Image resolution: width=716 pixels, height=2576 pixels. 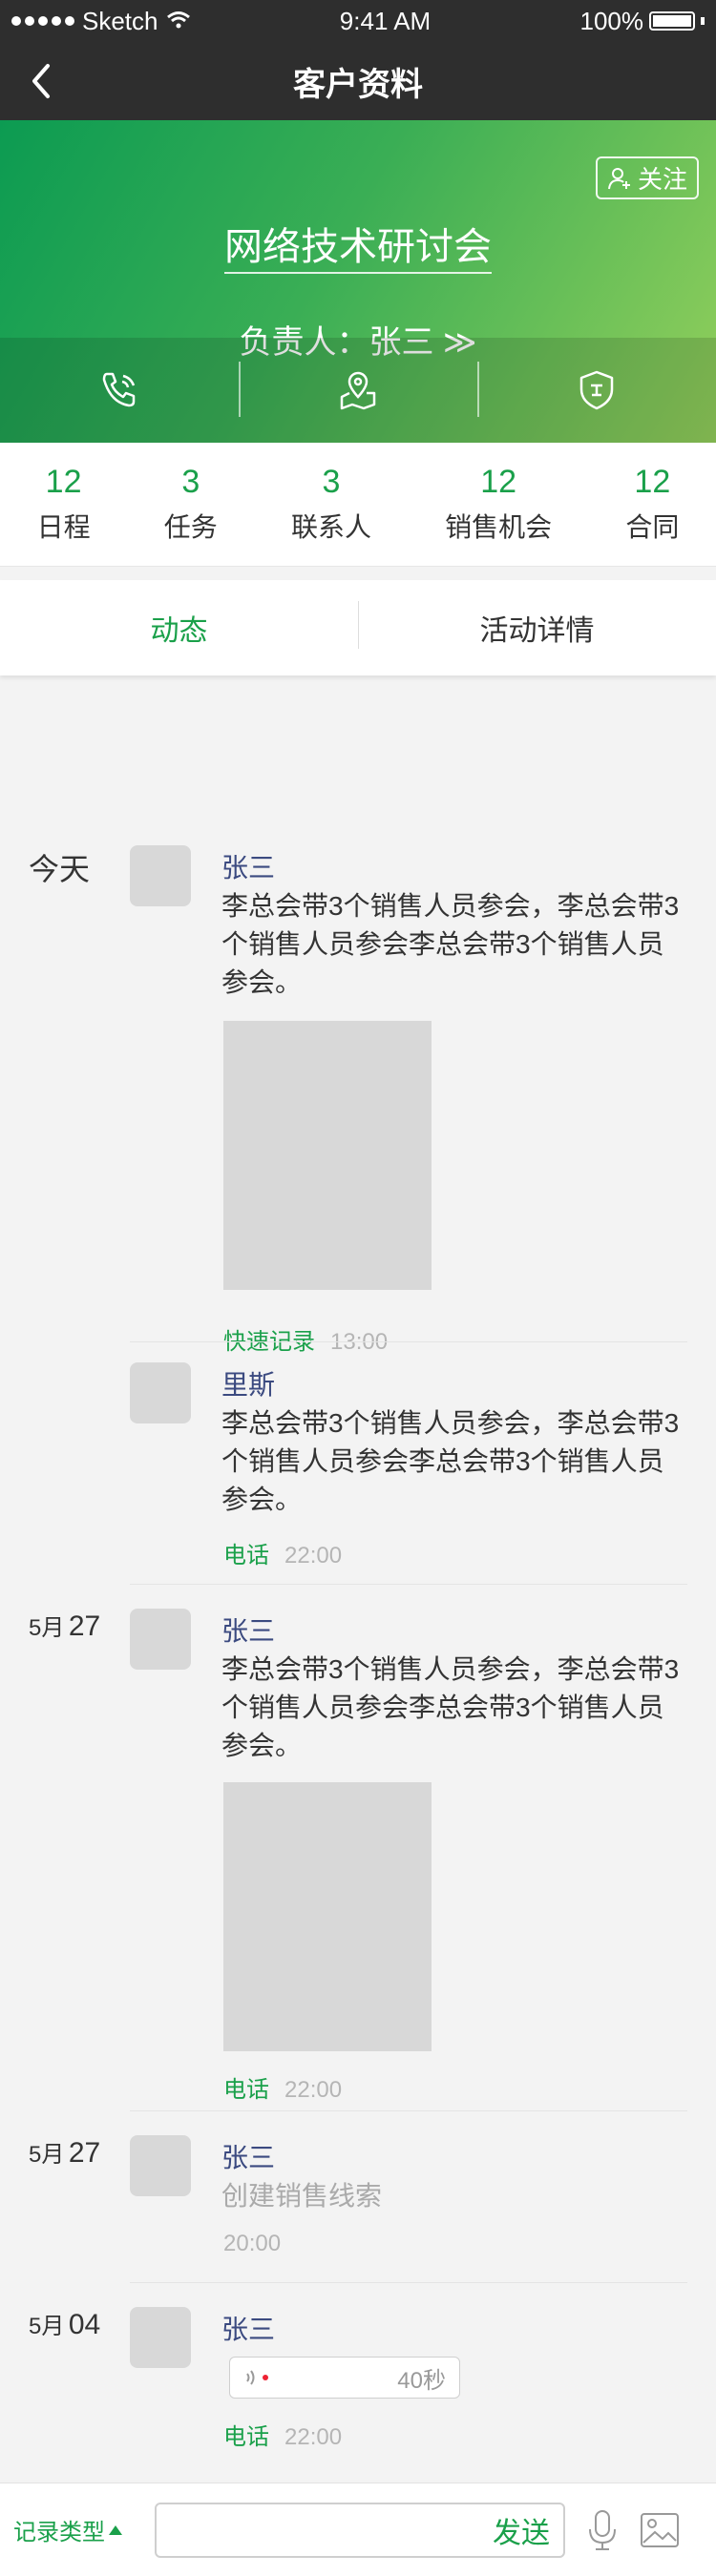 I want to click on clock: 9:41 AM, so click(x=385, y=20).